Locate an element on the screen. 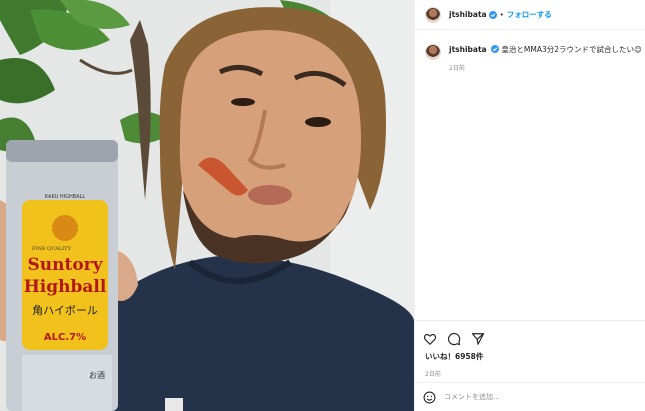 This screenshot has width=645, height=411. can-brand-small: KAKU HIGHBALL is located at coordinates (65, 197).